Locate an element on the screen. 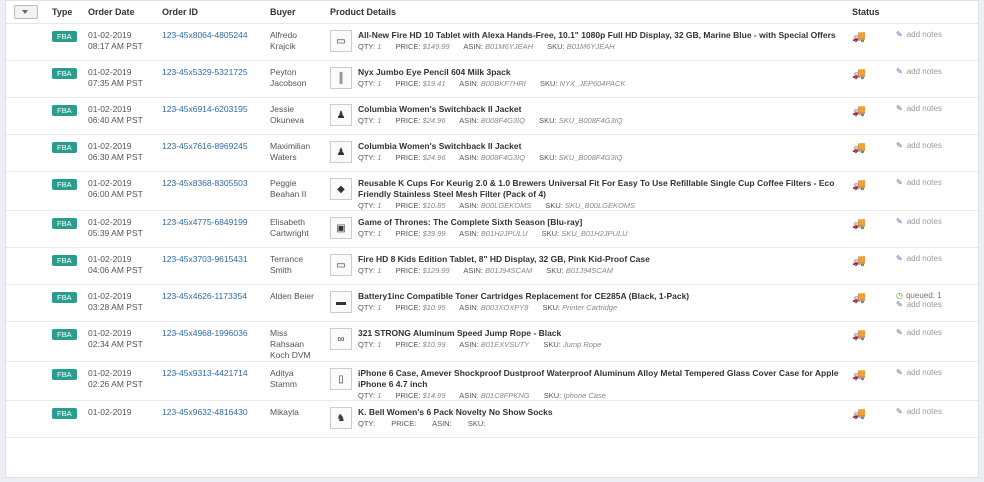 The image size is (984, 482). product-thumbnail: ◆ is located at coordinates (341, 189).